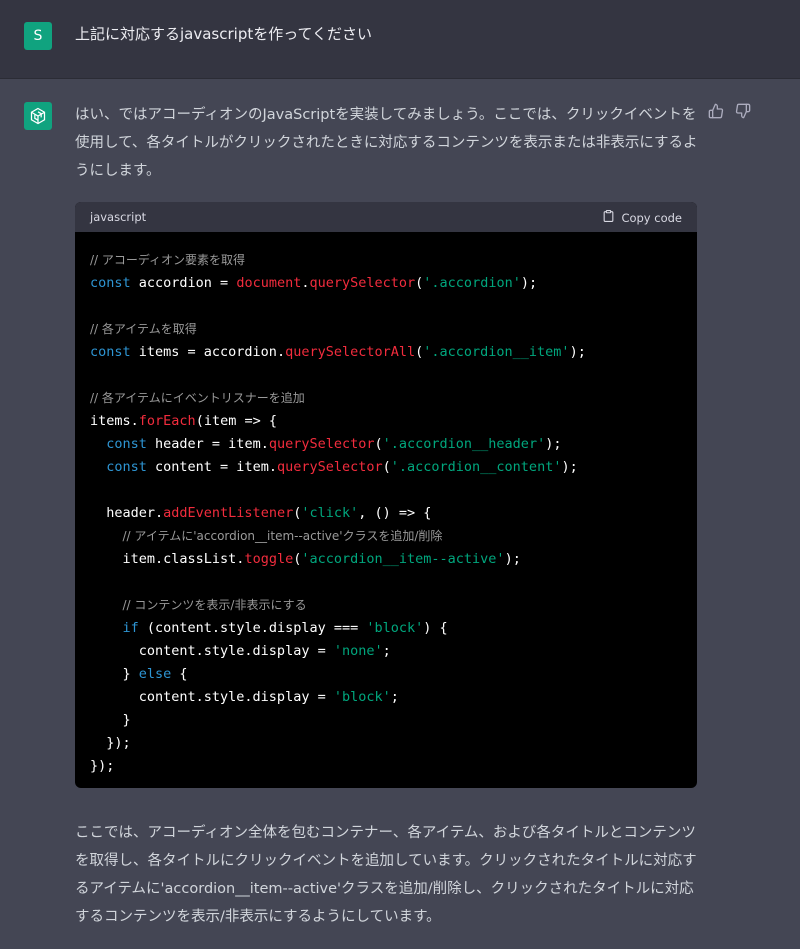  I want to click on code-line: header.addEventListener('click', () => {, so click(393, 513).